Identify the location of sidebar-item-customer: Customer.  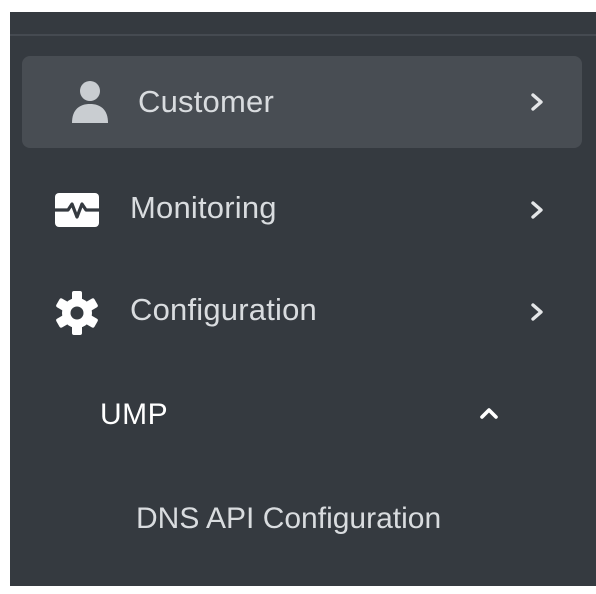
(302, 102).